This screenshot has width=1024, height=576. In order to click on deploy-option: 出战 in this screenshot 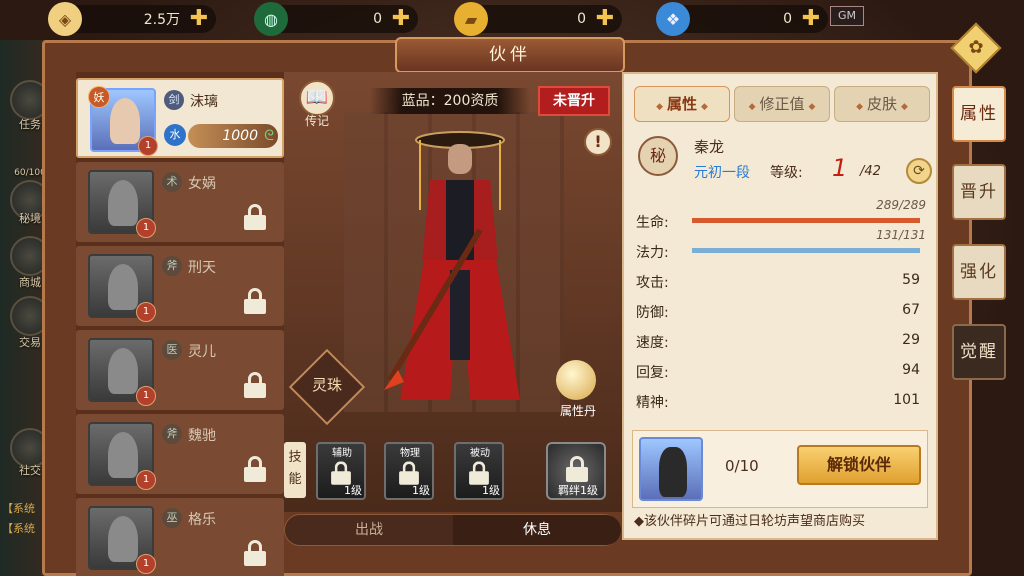, I will do `click(369, 530)`.